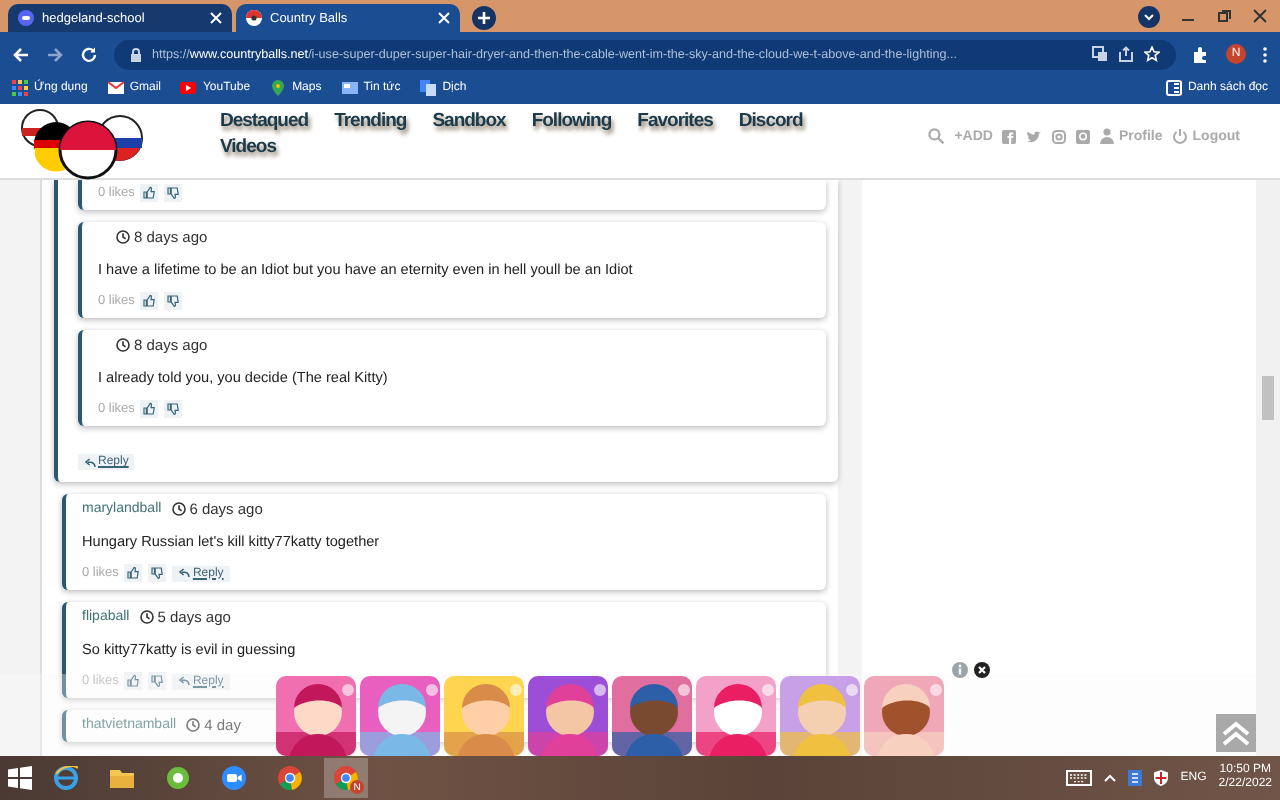  What do you see at coordinates (1173, 88) in the screenshot?
I see `list-icon` at bounding box center [1173, 88].